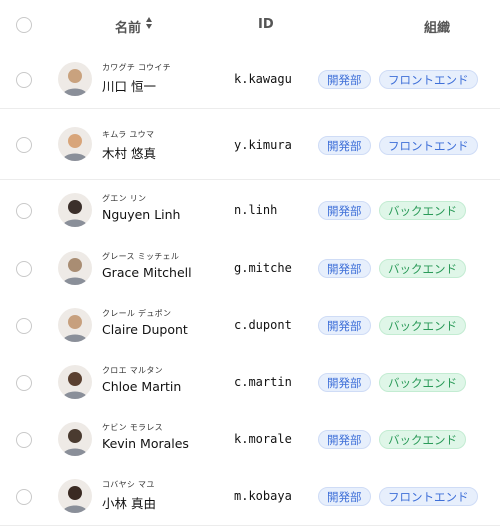 The width and height of the screenshot is (500, 526). I want to click on member-id: g.mitche, so click(263, 268).